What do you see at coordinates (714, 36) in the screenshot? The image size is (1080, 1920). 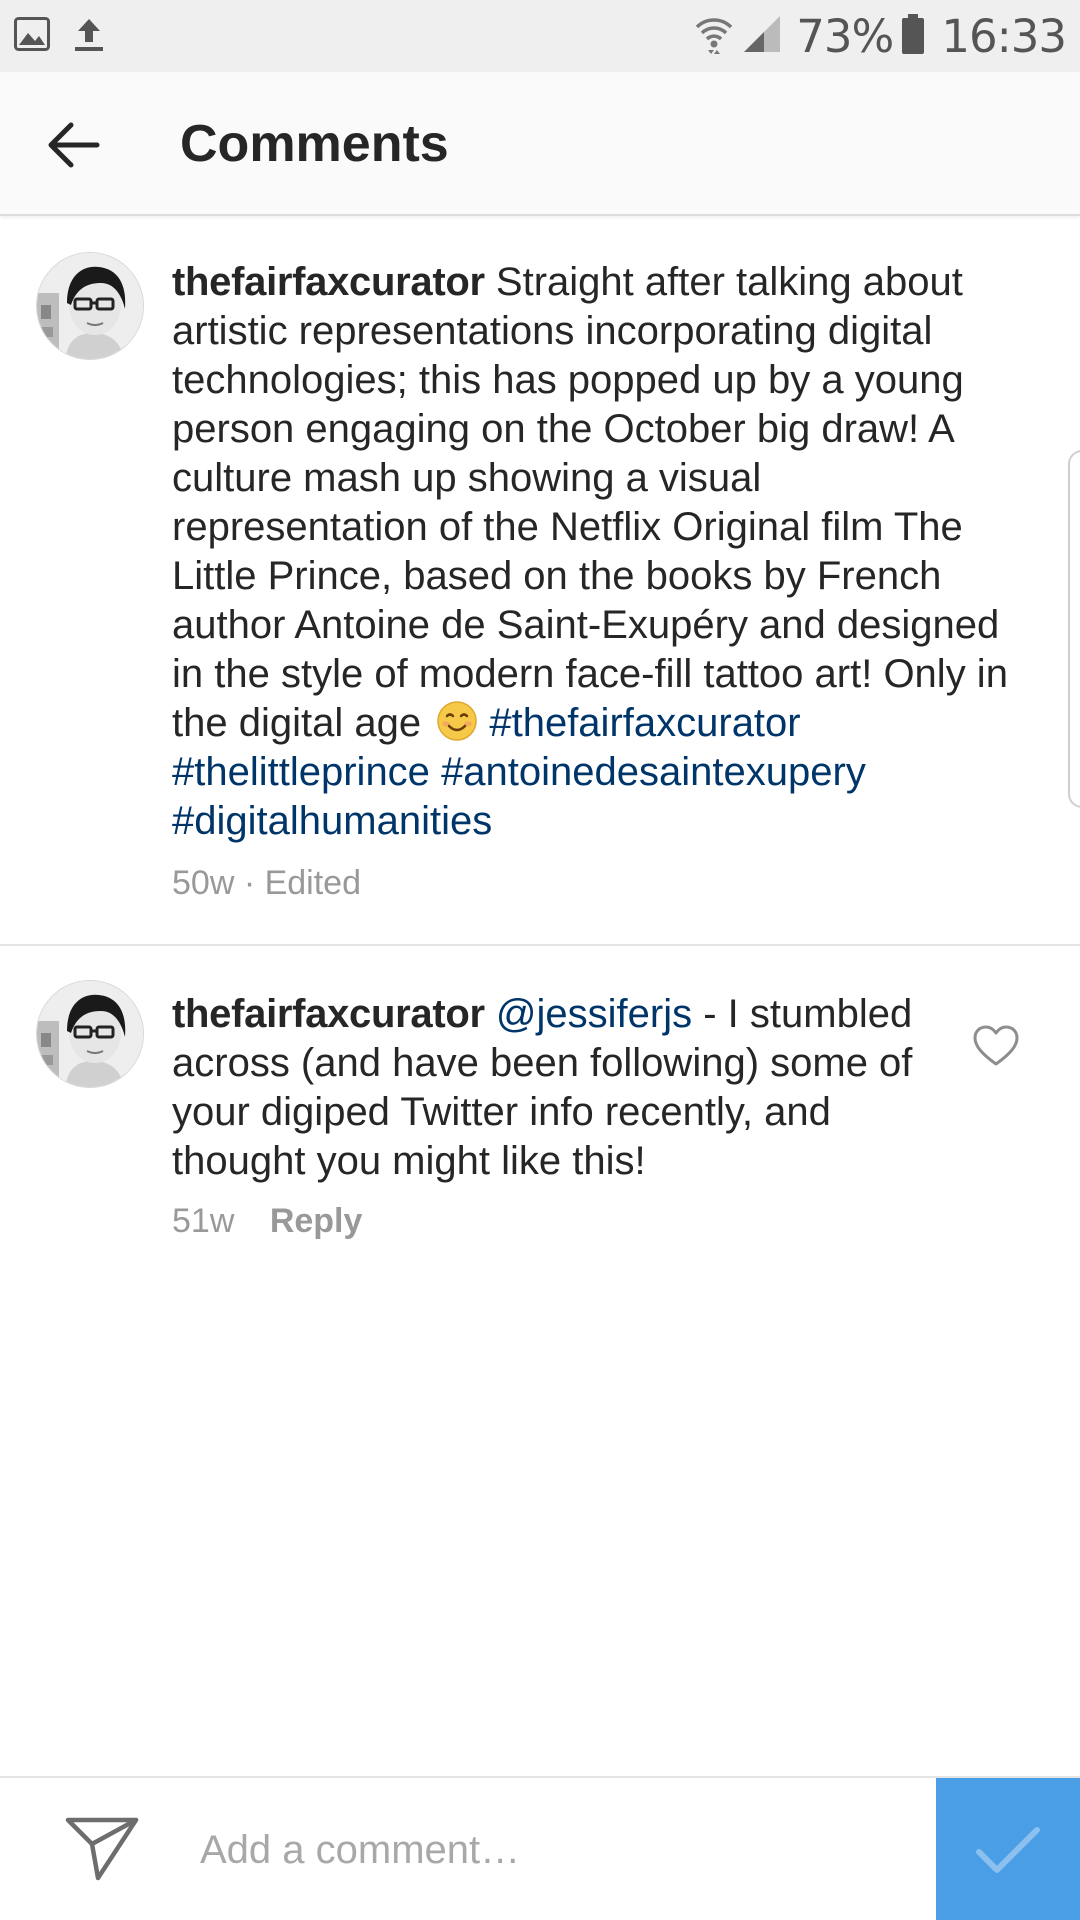 I see `wifi-icon` at bounding box center [714, 36].